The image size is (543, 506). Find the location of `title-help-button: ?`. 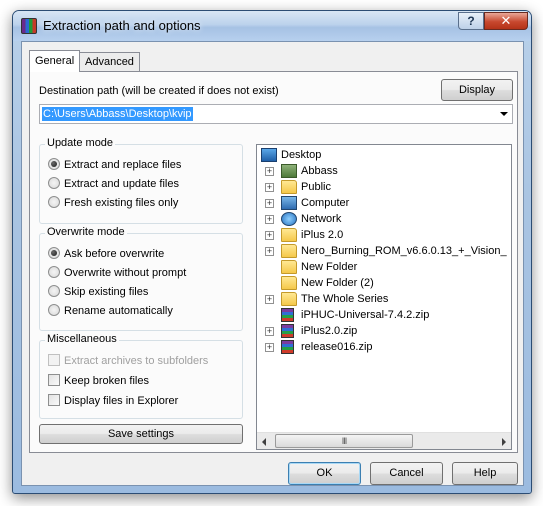

title-help-button: ? is located at coordinates (471, 21).